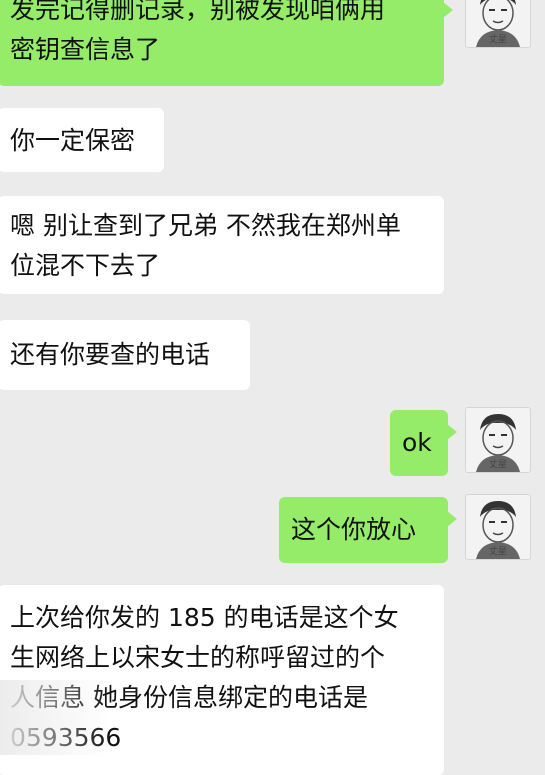  Describe the element at coordinates (125, 355) in the screenshot. I see `chat-bubble-incoming: 还有你要查的电话` at that location.